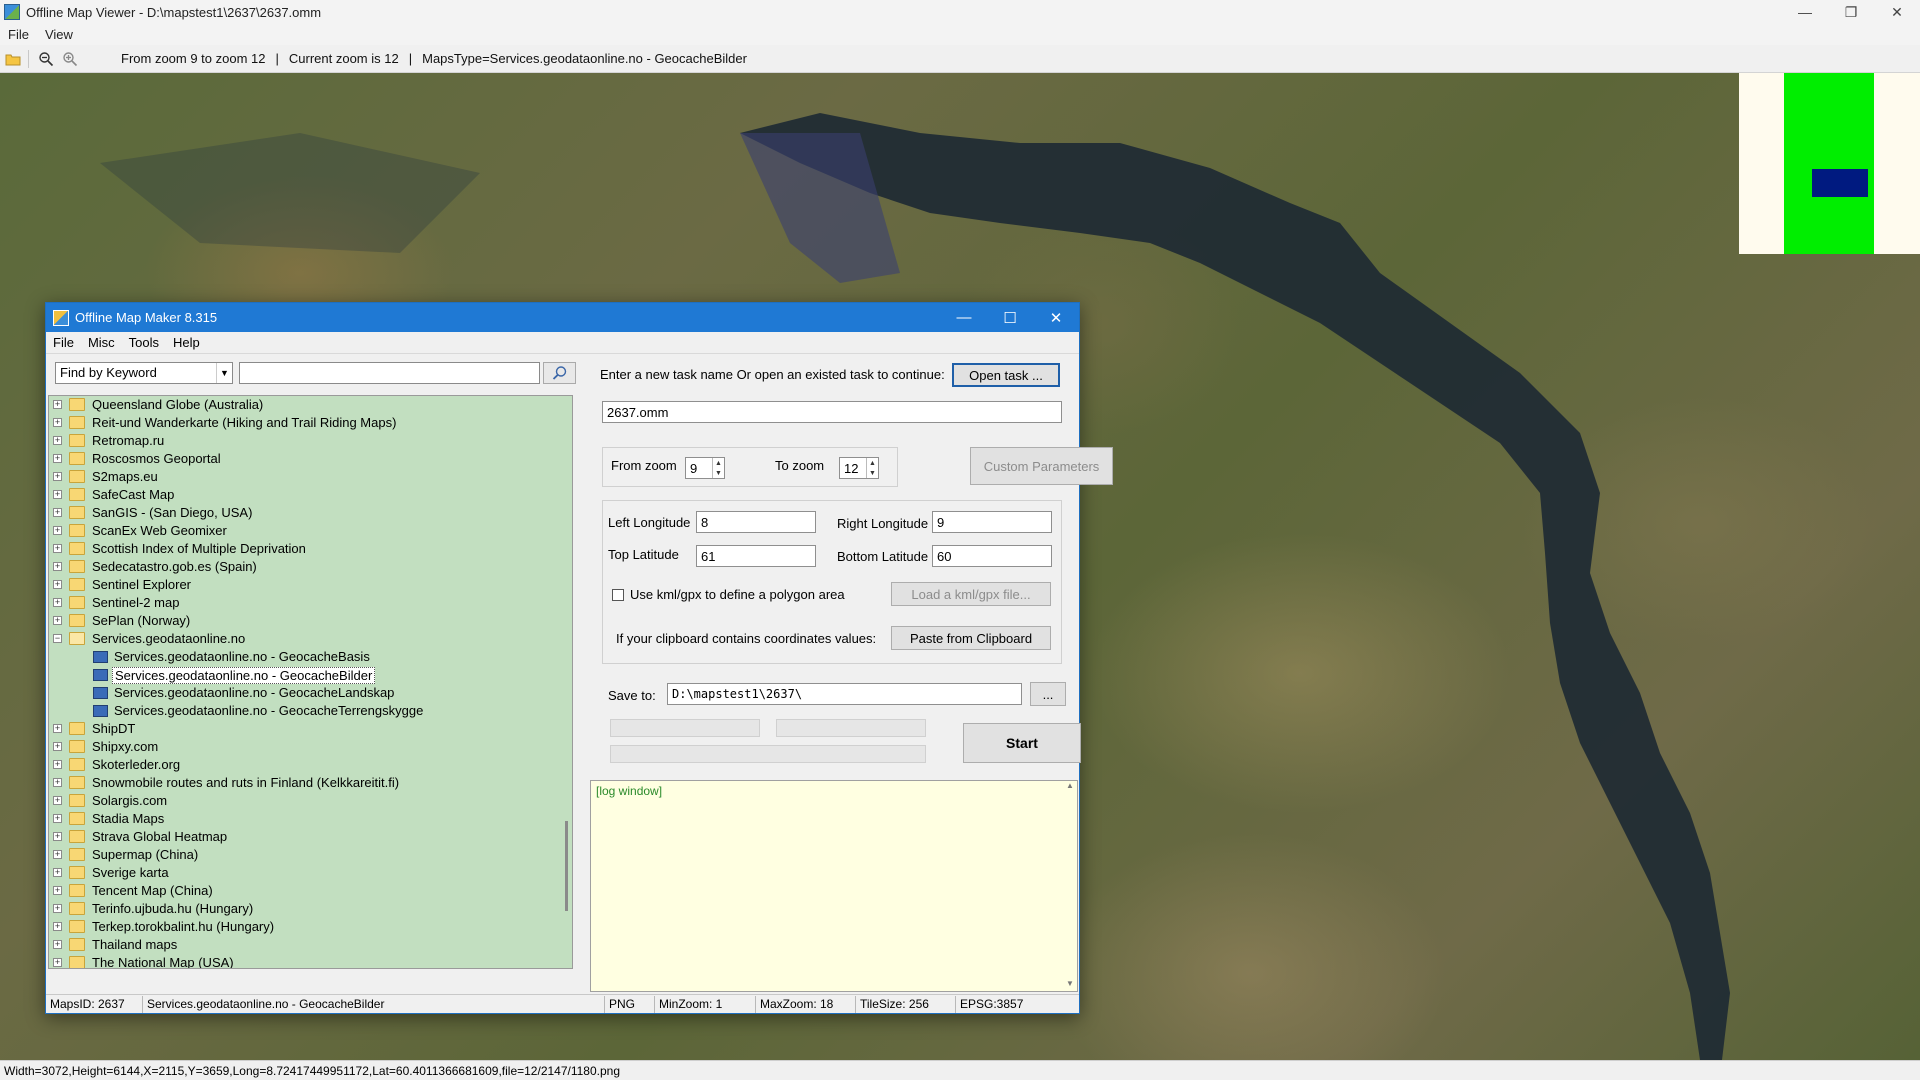 The height and width of the screenshot is (1080, 1920). I want to click on tree-folder-item: + Sentinel-2 map, so click(310, 603).